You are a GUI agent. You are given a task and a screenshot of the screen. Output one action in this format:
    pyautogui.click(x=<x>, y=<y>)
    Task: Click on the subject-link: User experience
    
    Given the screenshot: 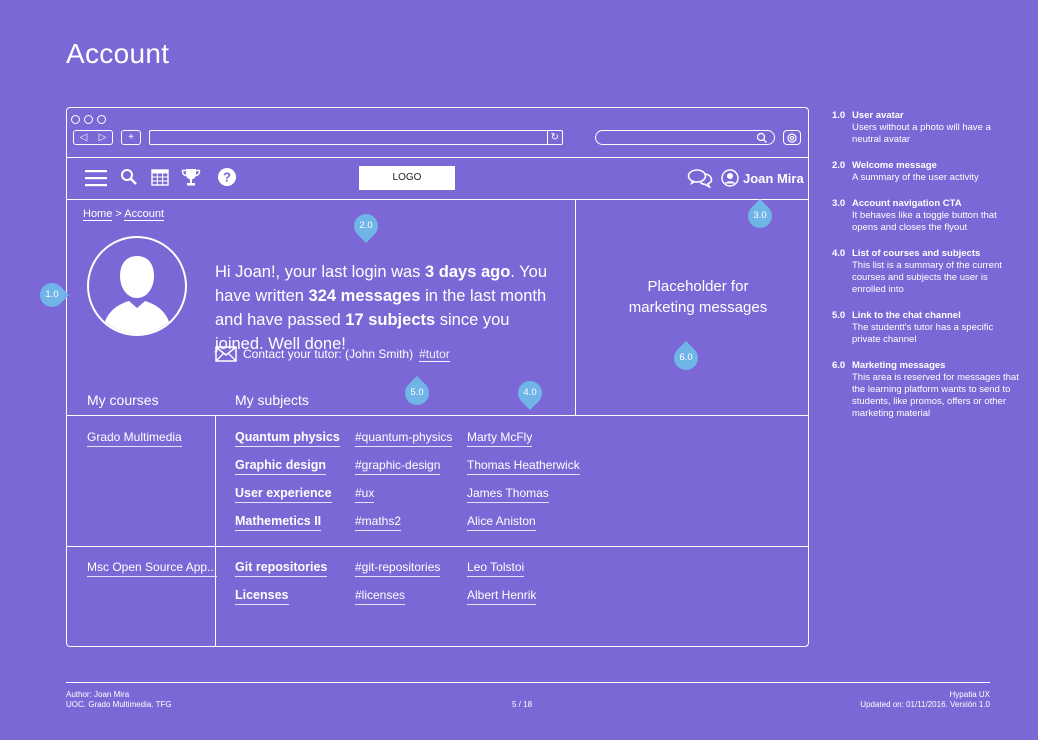 What is the action you would take?
    pyautogui.click(x=283, y=494)
    